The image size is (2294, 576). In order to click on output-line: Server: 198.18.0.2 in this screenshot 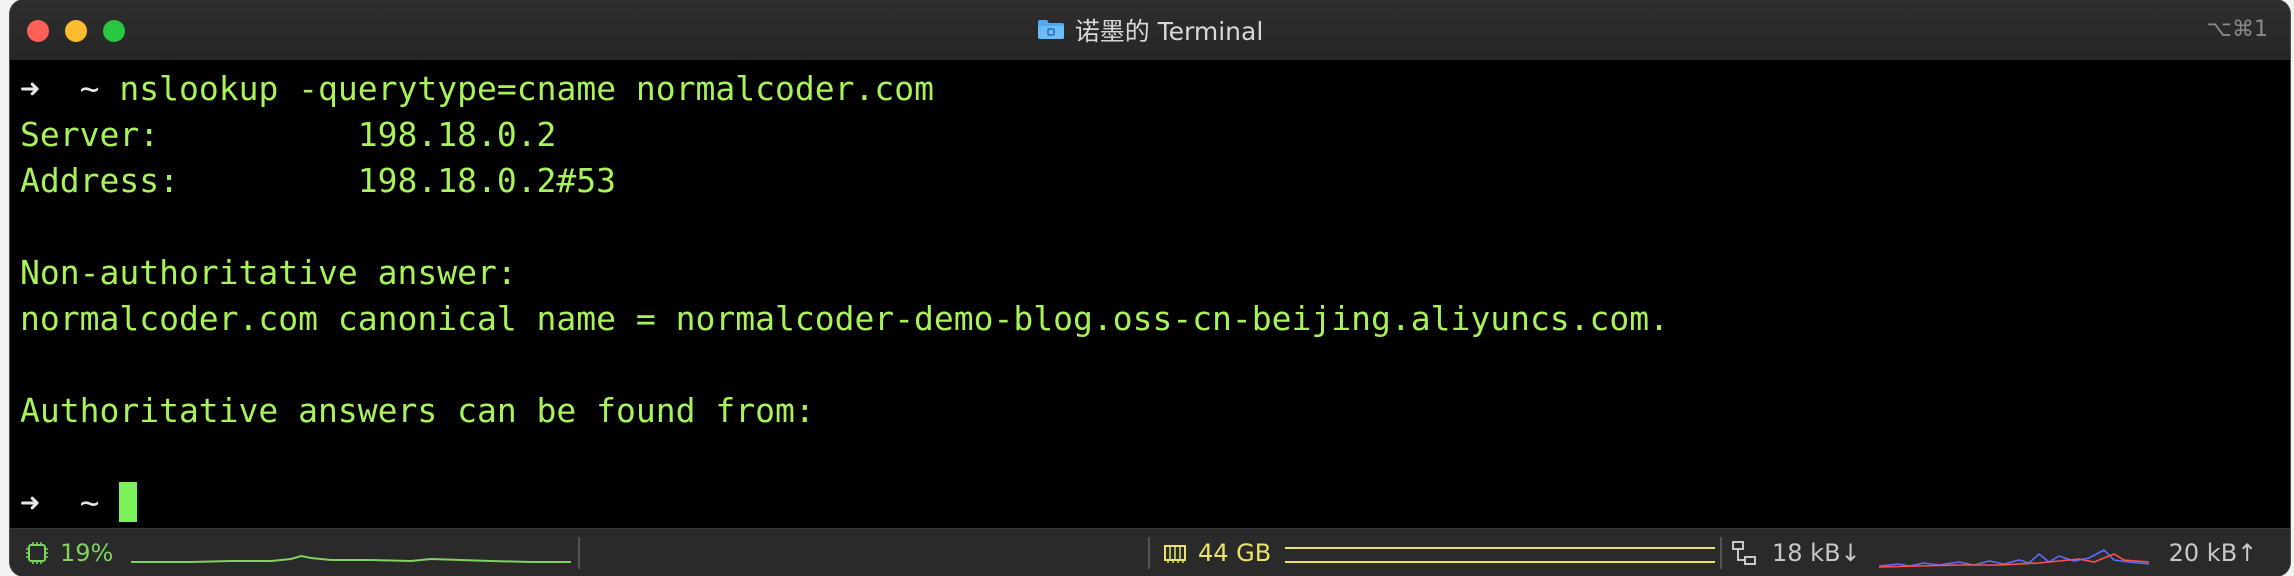, I will do `click(288, 134)`.